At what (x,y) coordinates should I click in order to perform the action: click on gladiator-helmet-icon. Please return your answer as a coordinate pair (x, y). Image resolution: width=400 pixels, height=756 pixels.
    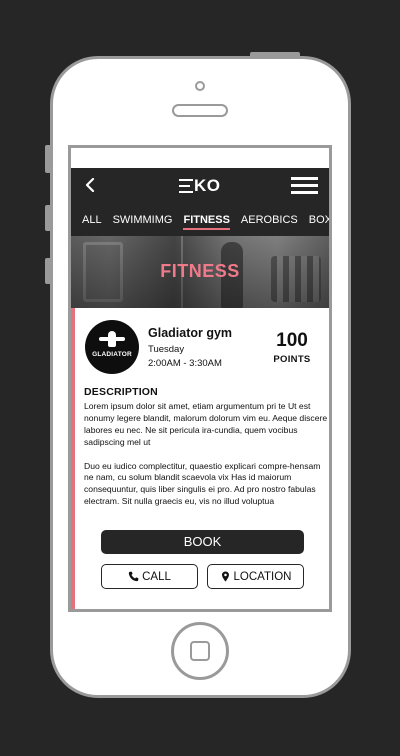
    Looking at the image, I should click on (112, 340).